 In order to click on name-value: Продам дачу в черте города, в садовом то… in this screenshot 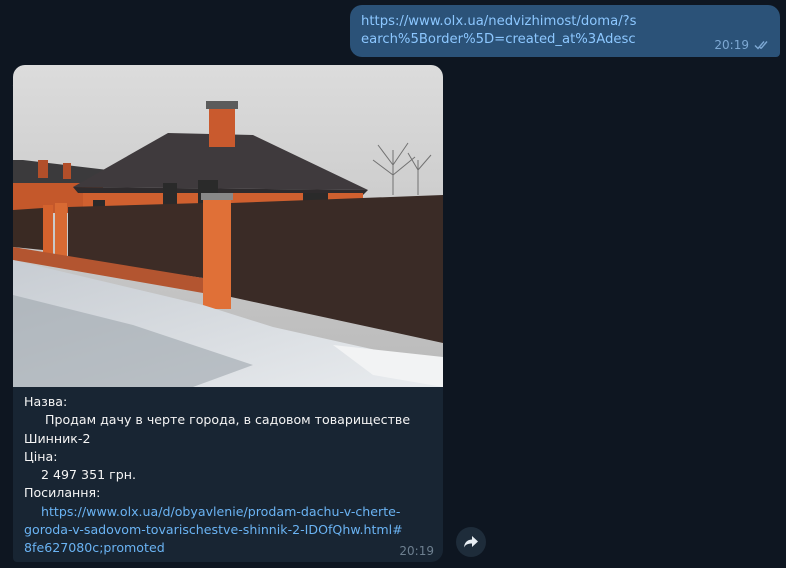, I will do `click(217, 429)`.